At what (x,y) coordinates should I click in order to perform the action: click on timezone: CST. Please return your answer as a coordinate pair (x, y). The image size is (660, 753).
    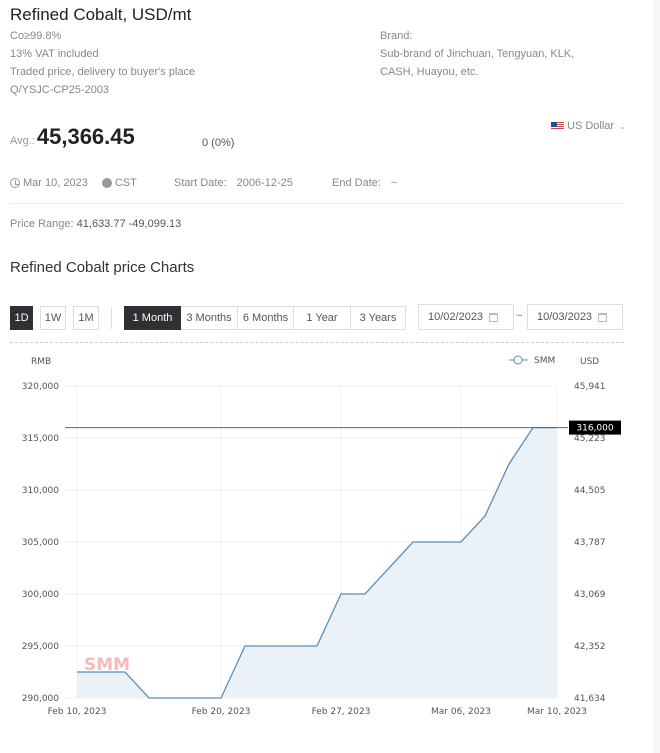
    Looking at the image, I should click on (125, 183).